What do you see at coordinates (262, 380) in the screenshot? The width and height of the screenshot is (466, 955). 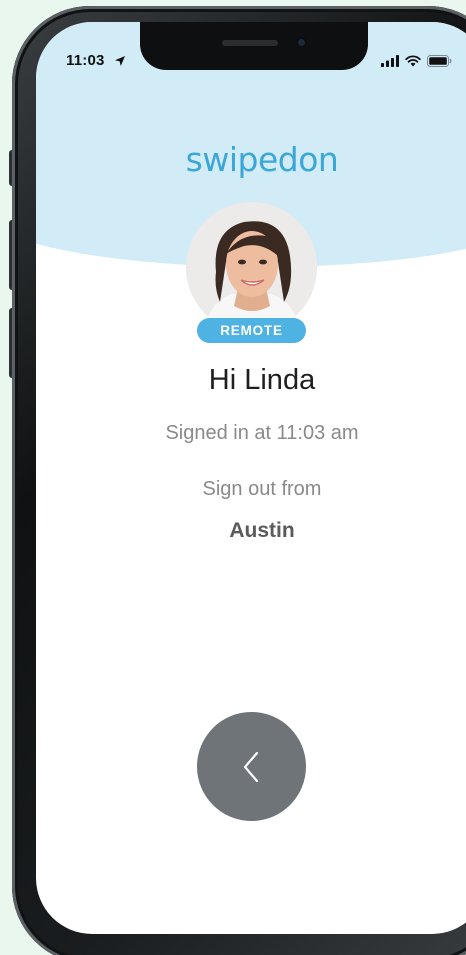 I see `greeting-heading: Hi Linda` at bounding box center [262, 380].